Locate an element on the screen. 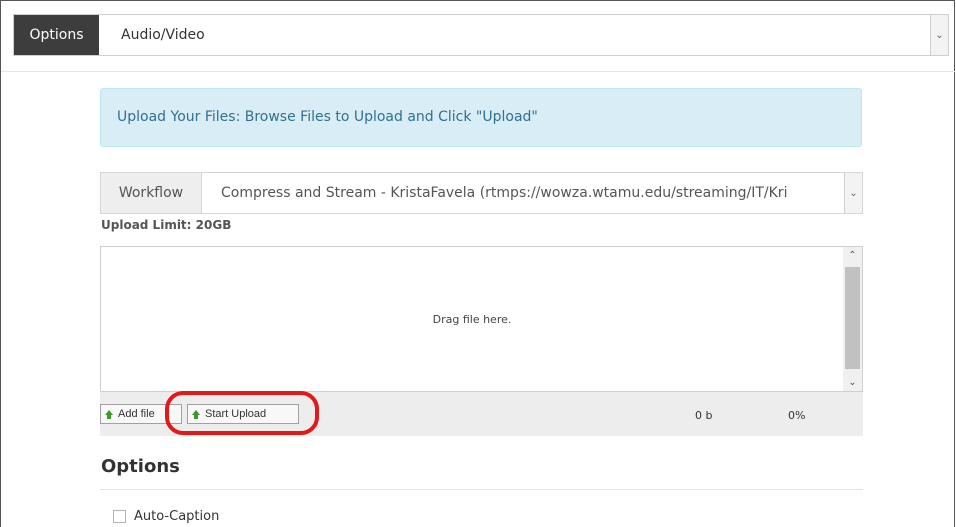 The image size is (956, 527). upload-percent: 0% is located at coordinates (797, 415).